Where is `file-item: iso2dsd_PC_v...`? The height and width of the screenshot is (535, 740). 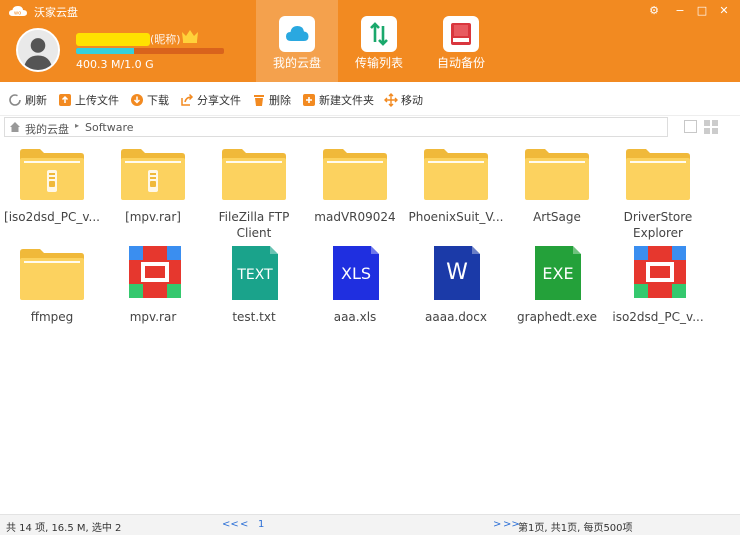 file-item: iso2dsd_PC_v... is located at coordinates (658, 294).